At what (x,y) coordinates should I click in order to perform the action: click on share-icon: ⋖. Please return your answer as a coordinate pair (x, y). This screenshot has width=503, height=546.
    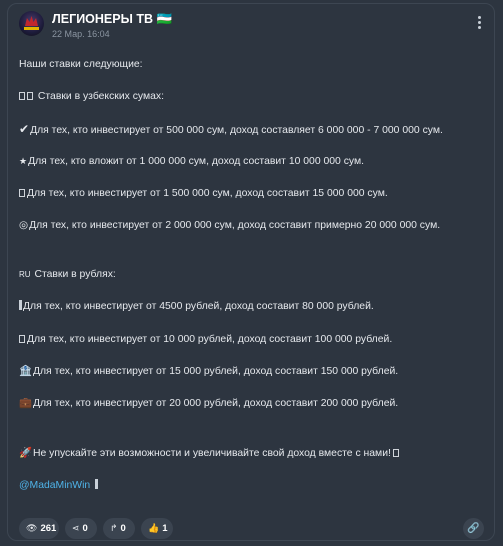
    Looking at the image, I should click on (76, 528).